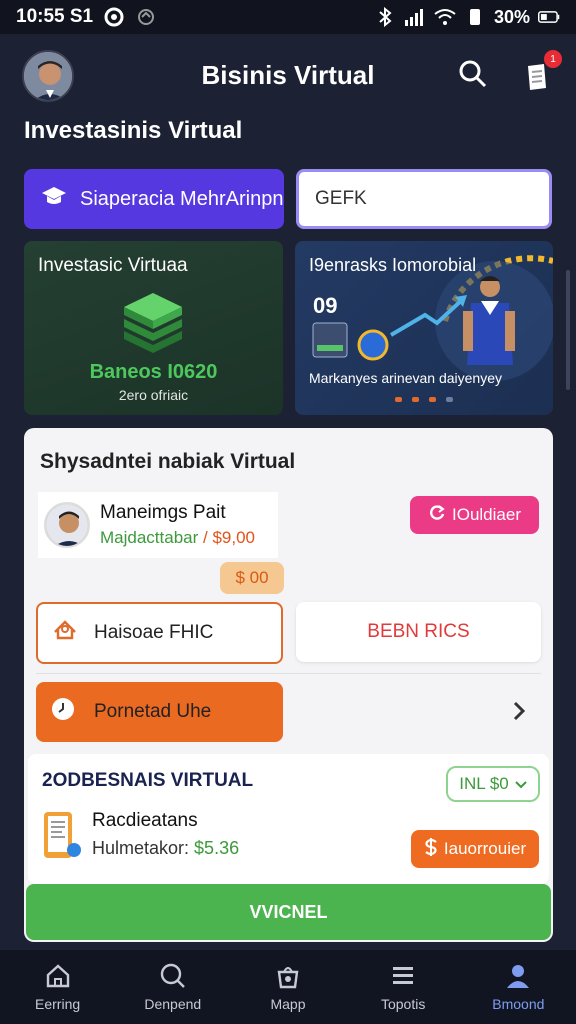 The image size is (576, 1024). What do you see at coordinates (57, 976) in the screenshot?
I see `home-icon` at bounding box center [57, 976].